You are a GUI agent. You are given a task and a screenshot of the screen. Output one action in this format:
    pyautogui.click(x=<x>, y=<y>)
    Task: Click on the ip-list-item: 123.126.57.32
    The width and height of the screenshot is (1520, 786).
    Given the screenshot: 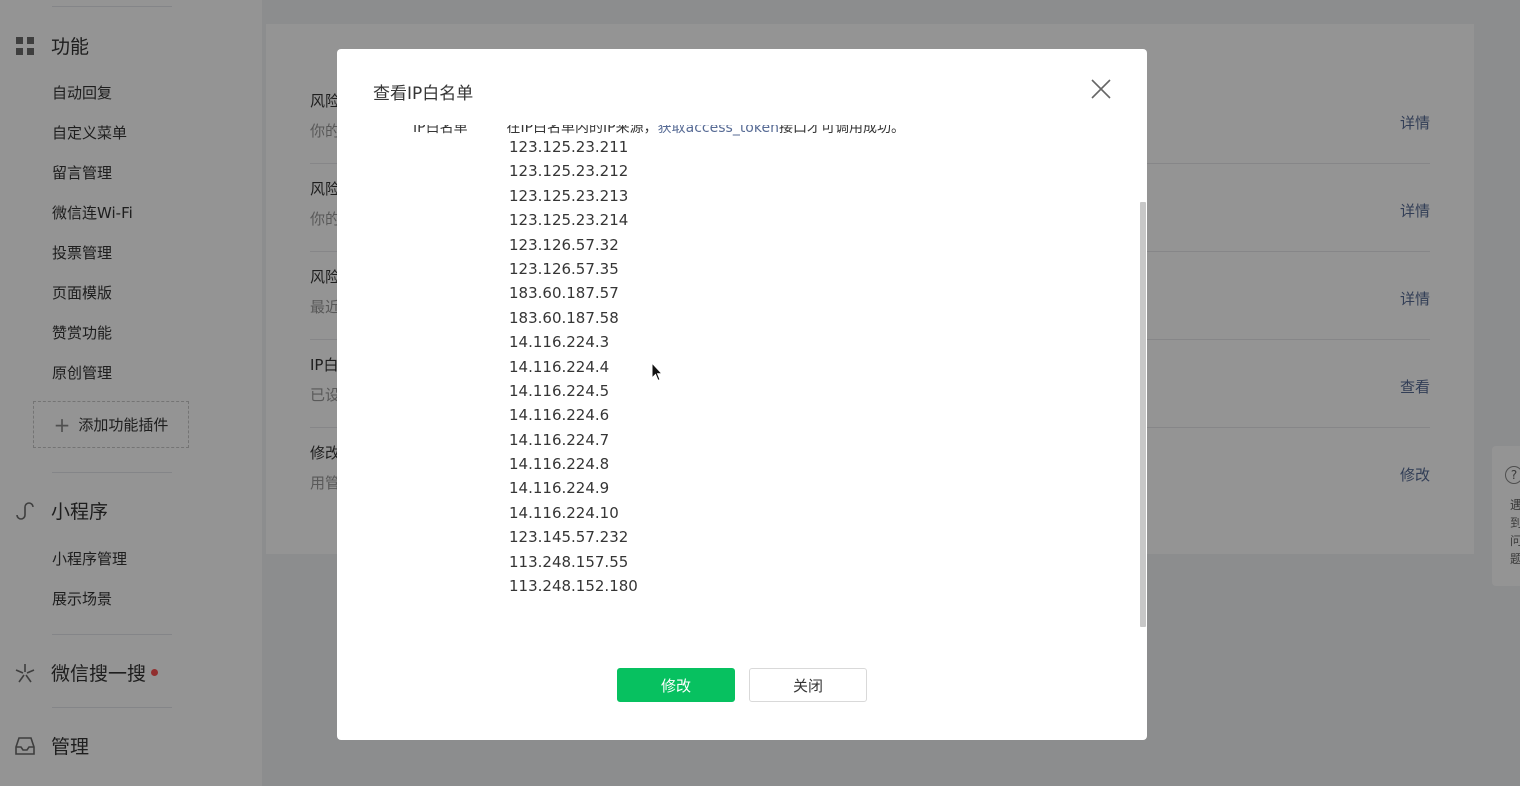 What is the action you would take?
    pyautogui.click(x=564, y=244)
    